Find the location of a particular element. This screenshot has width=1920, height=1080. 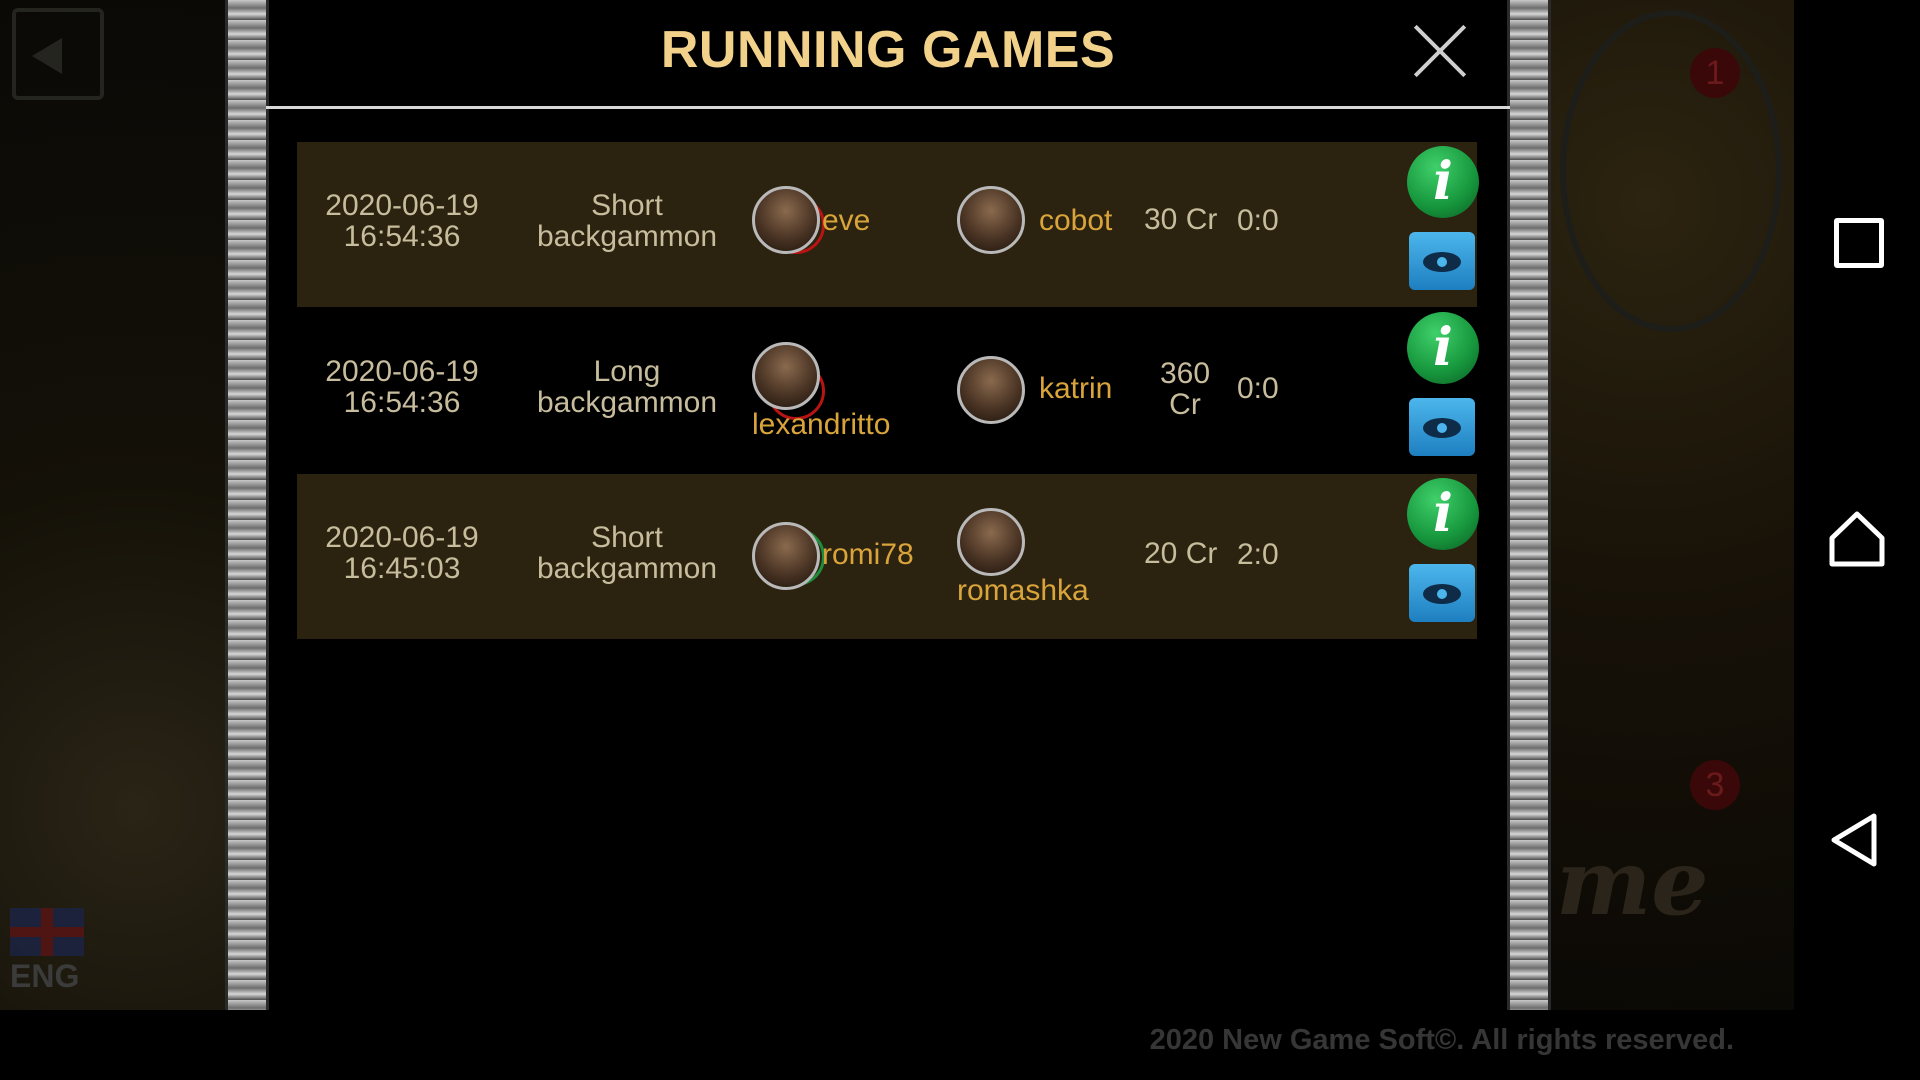

back-arrow-icon is located at coordinates (58, 54).